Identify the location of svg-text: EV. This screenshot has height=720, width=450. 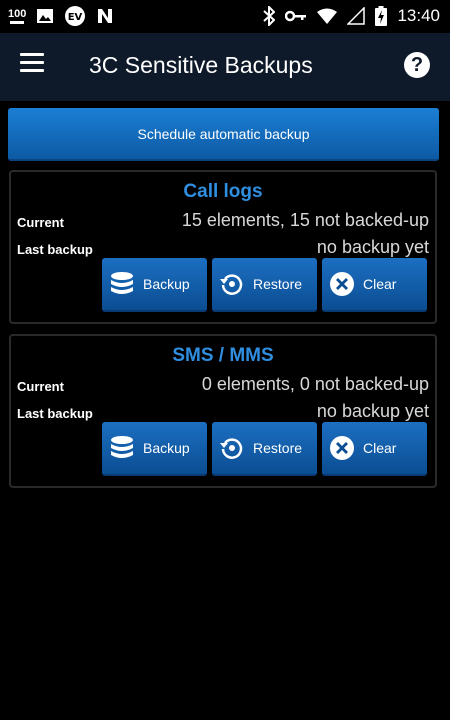
(75, 17).